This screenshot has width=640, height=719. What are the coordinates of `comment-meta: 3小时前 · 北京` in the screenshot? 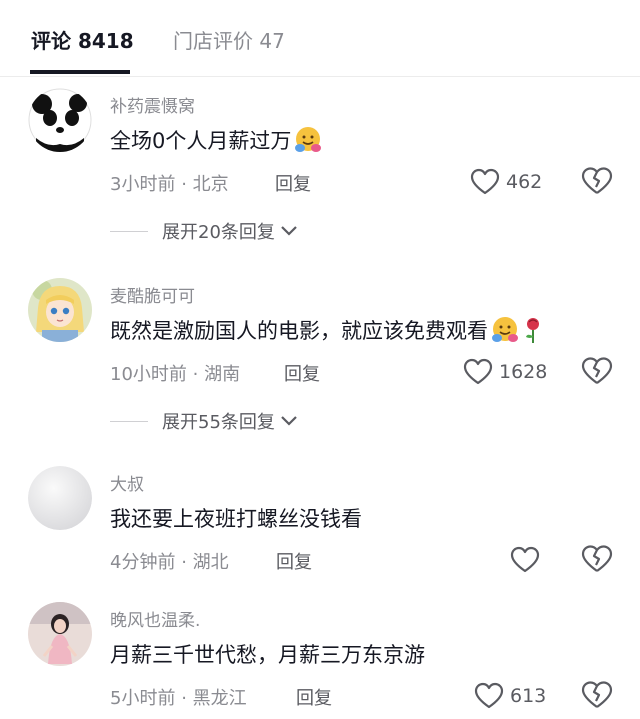 It's located at (169, 184).